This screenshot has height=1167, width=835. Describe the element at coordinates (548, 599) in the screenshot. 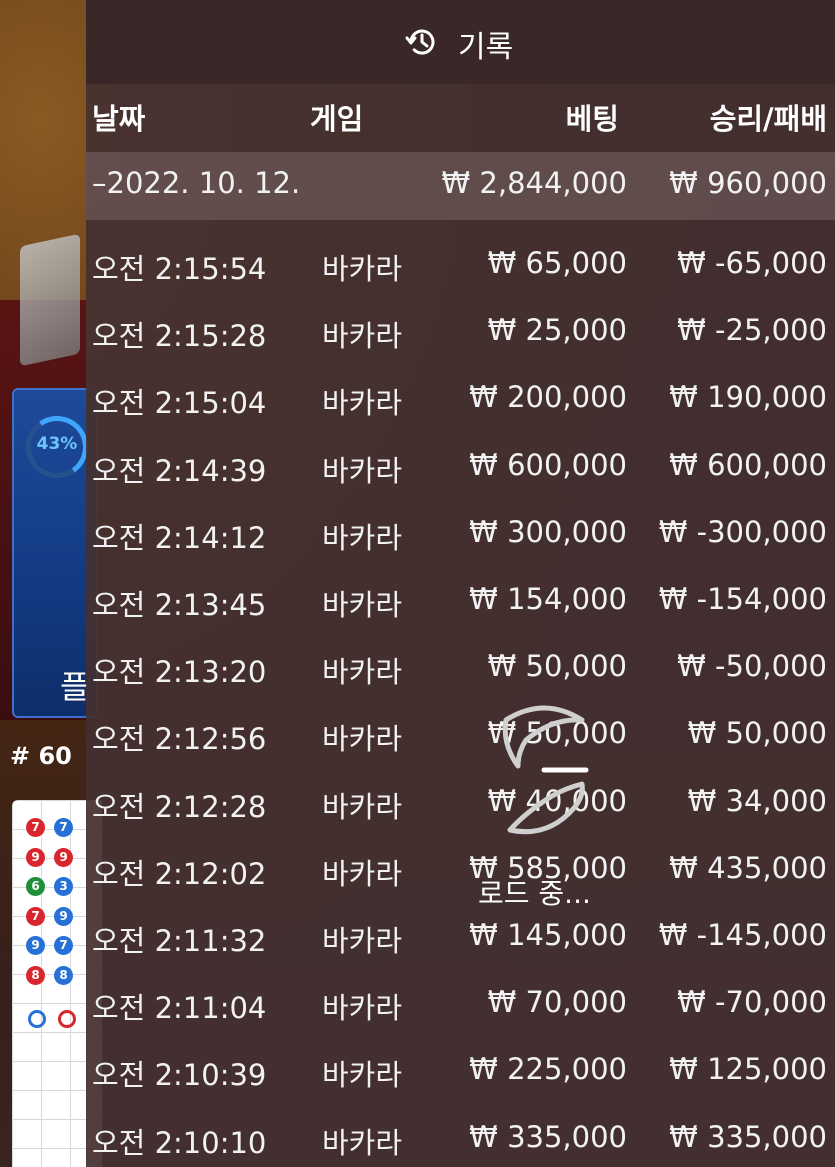

I see `row-bet: ₩ 154,000` at that location.